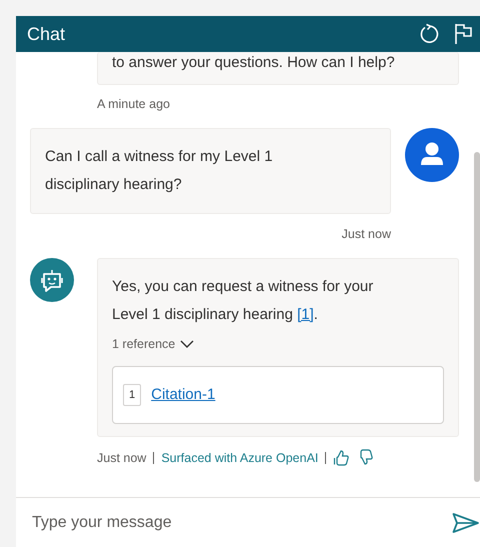  I want to click on attribution-text: Surfaced with Azure OpenAI, so click(239, 457).